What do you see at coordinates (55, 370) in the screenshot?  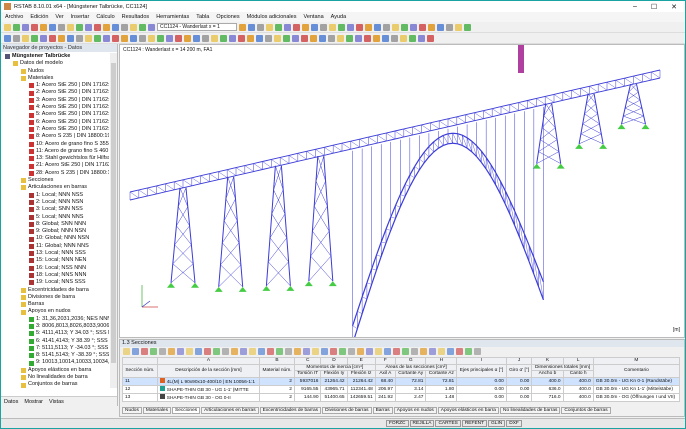 I see `tree-item: Apoyos elásticos en barra` at bounding box center [55, 370].